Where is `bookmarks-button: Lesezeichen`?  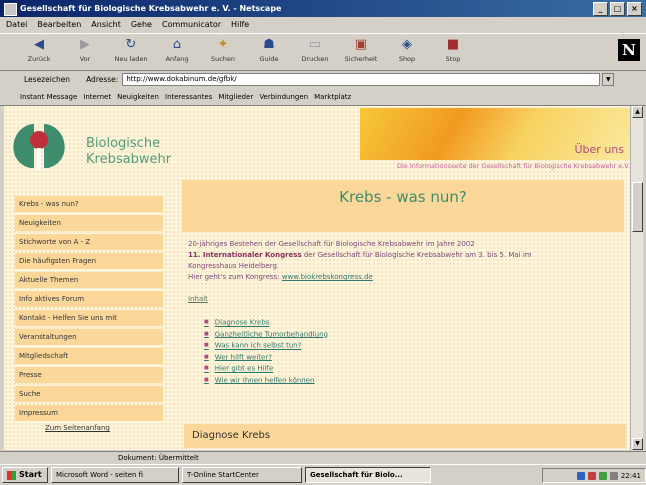
bookmarks-button: Lesezeichen is located at coordinates (47, 79).